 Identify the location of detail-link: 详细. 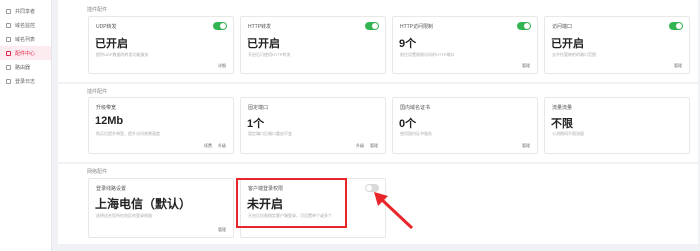
(222, 66).